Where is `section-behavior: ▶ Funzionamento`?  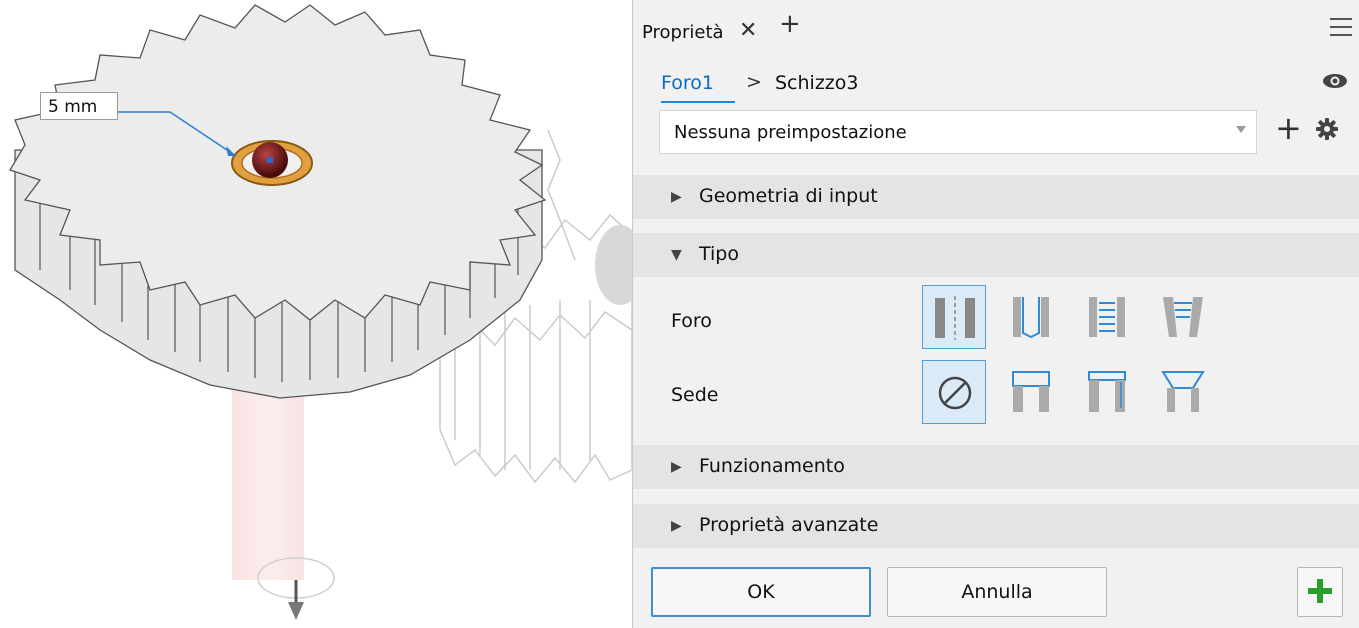
section-behavior: ▶ Funzionamento is located at coordinates (996, 467).